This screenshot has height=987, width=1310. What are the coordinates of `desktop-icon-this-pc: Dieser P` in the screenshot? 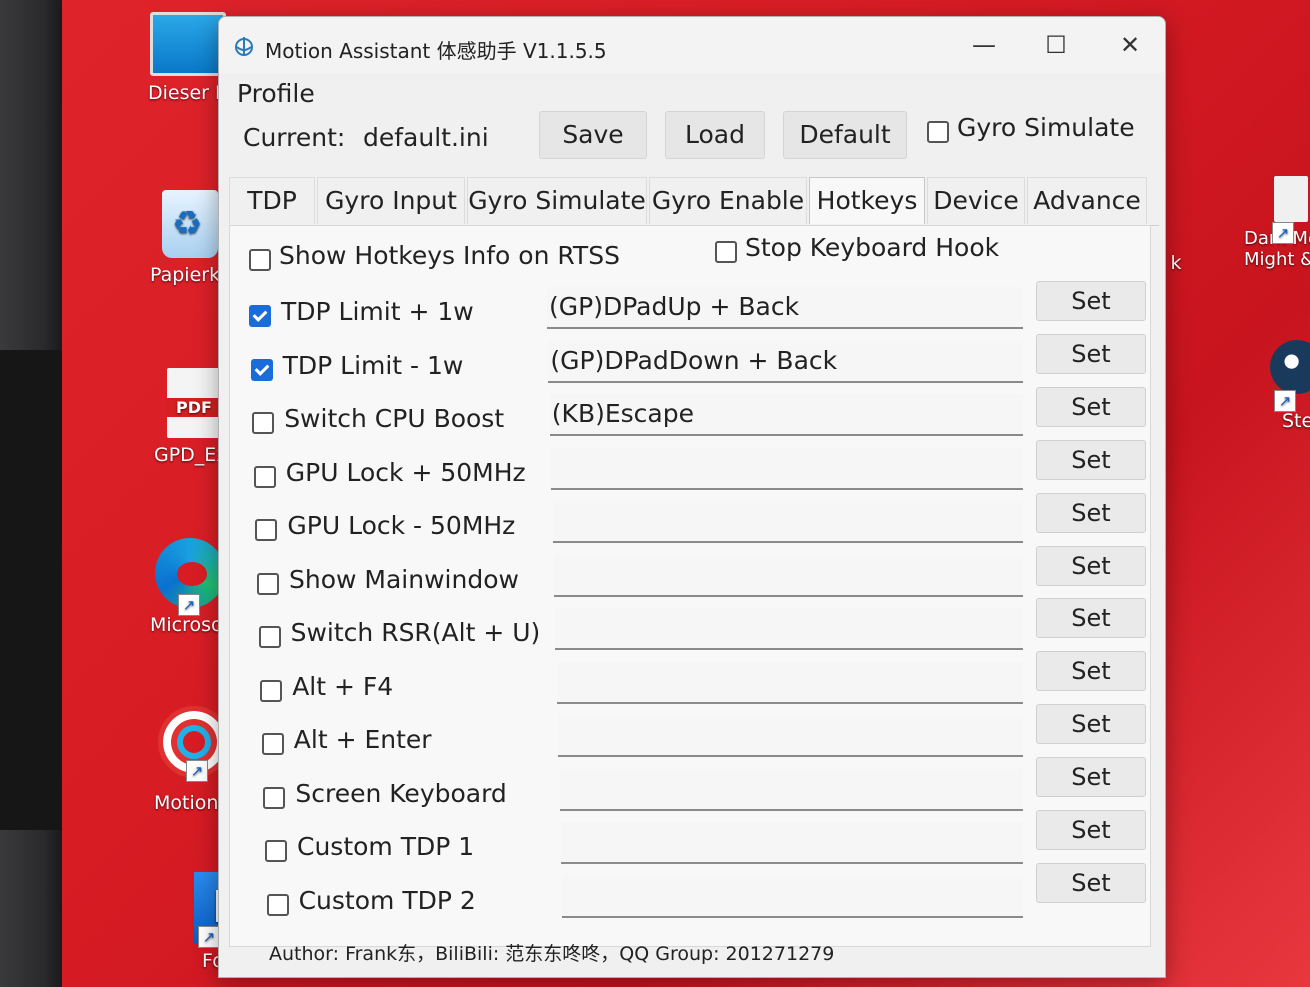 It's located at (188, 58).